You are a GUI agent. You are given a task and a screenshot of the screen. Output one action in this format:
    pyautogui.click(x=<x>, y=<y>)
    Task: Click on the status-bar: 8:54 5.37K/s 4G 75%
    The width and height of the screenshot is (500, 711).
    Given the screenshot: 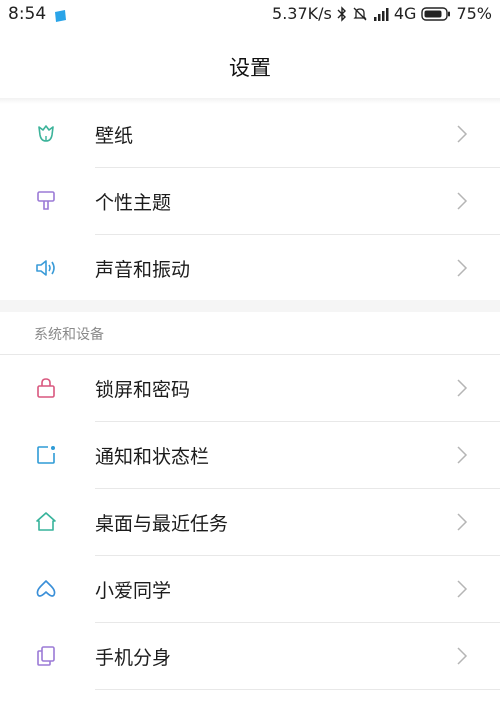 What is the action you would take?
    pyautogui.click(x=250, y=15)
    